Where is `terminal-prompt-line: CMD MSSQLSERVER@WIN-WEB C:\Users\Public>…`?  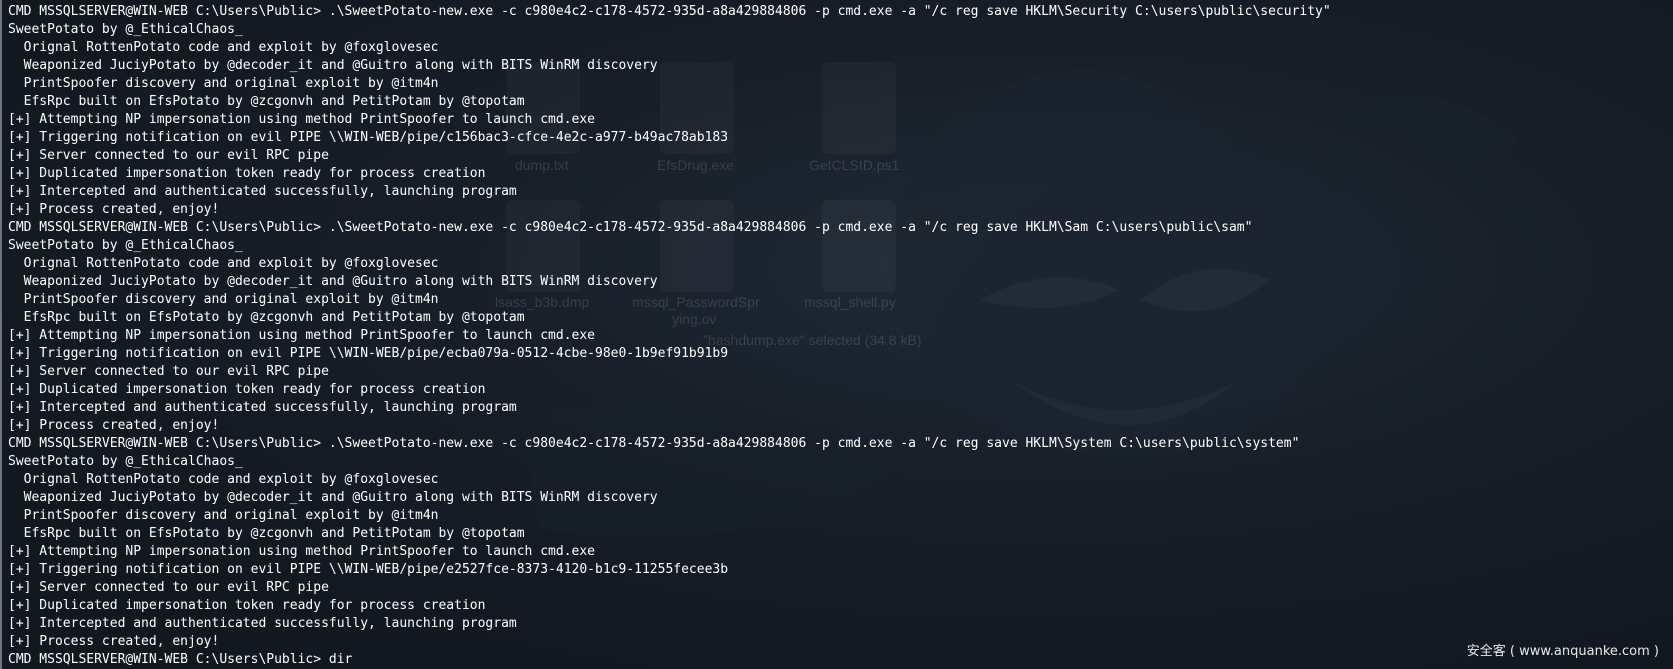 terminal-prompt-line: CMD MSSQLSERVER@WIN-WEB C:\Users\Public>… is located at coordinates (840, 660).